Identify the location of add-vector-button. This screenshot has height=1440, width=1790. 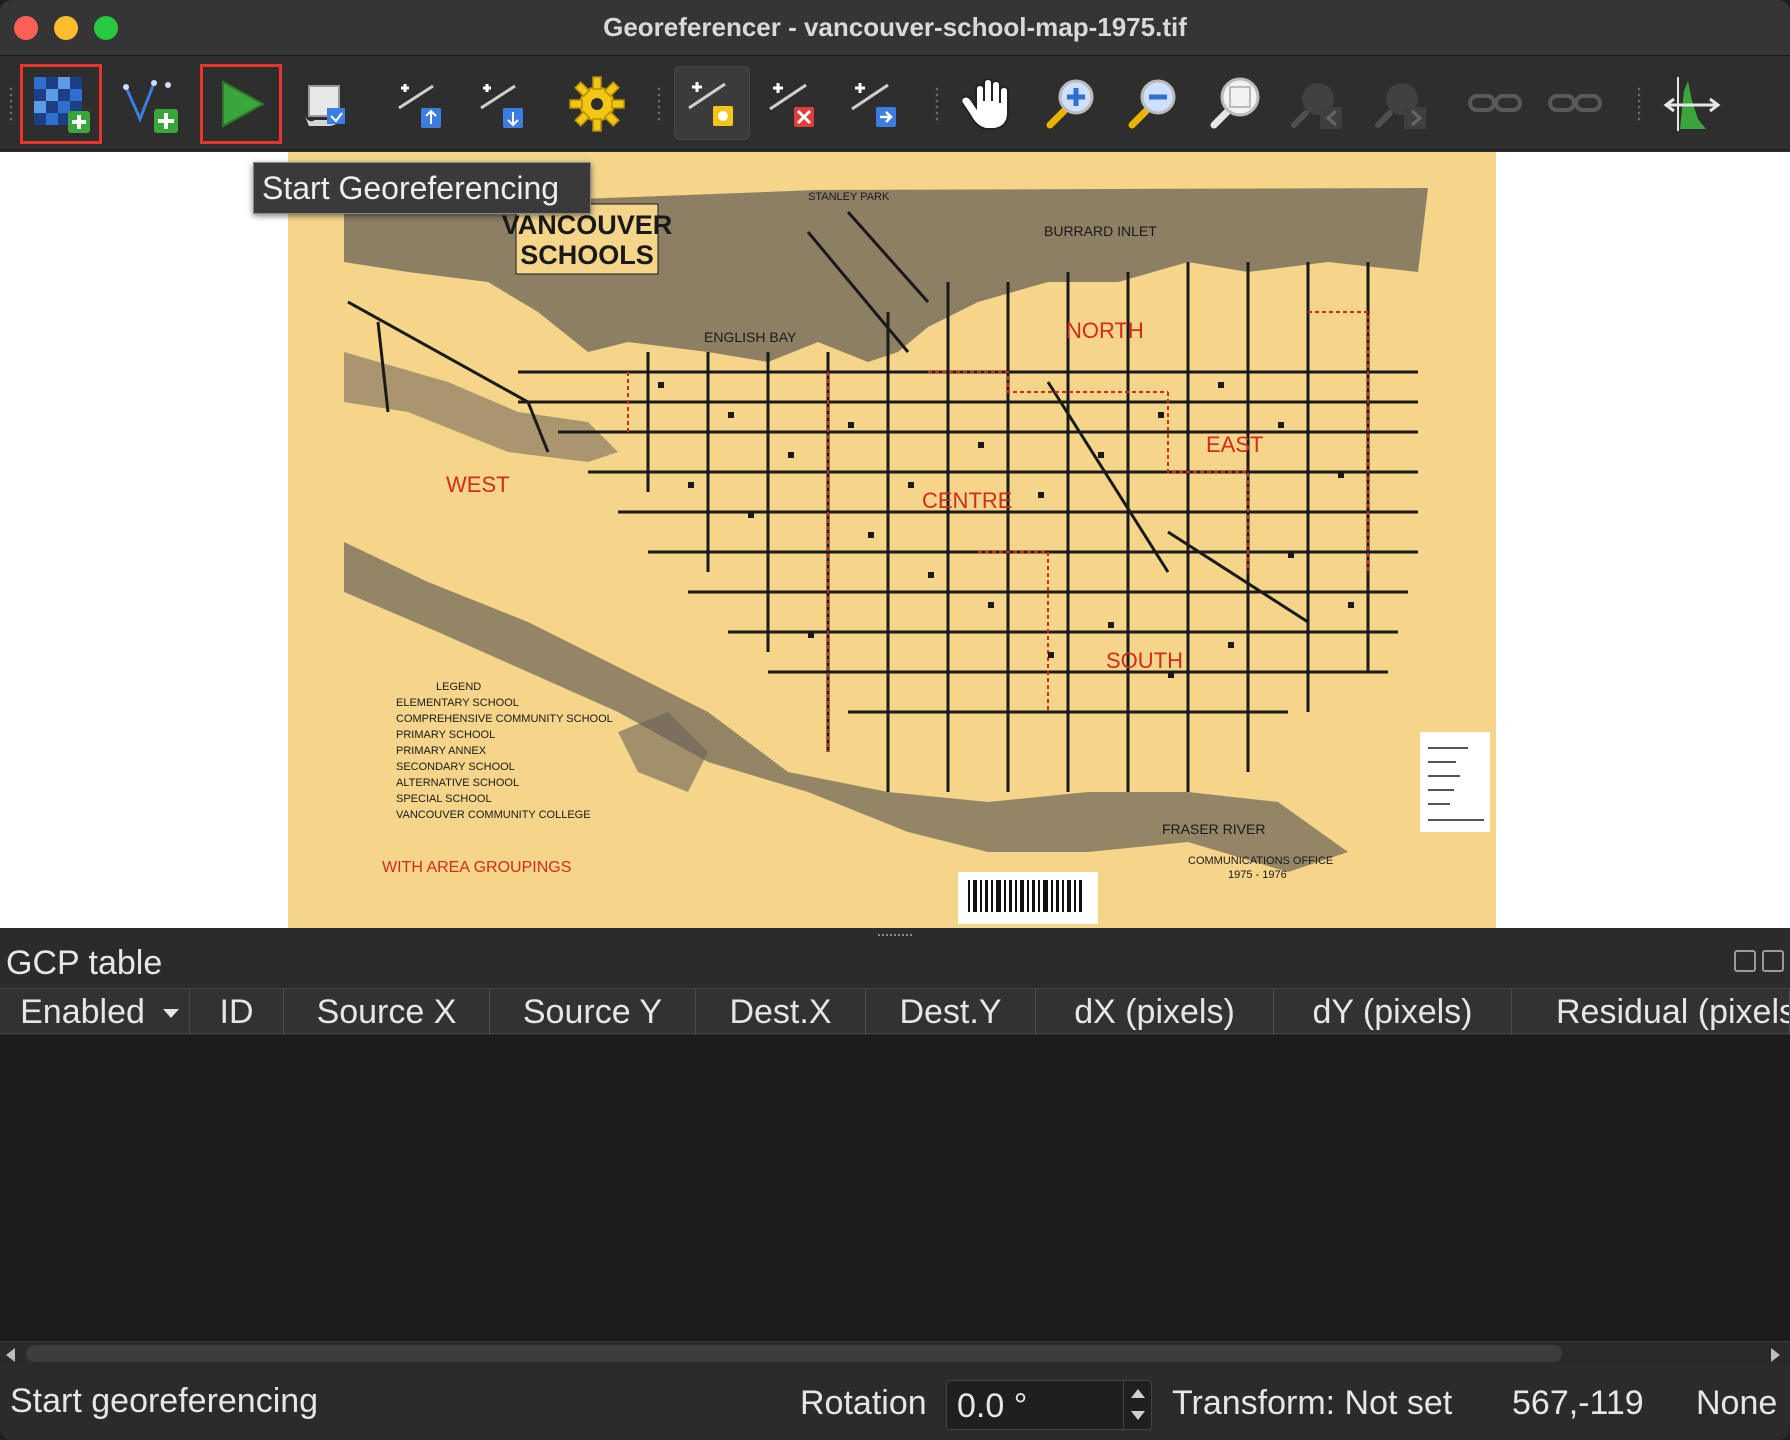
(149, 104).